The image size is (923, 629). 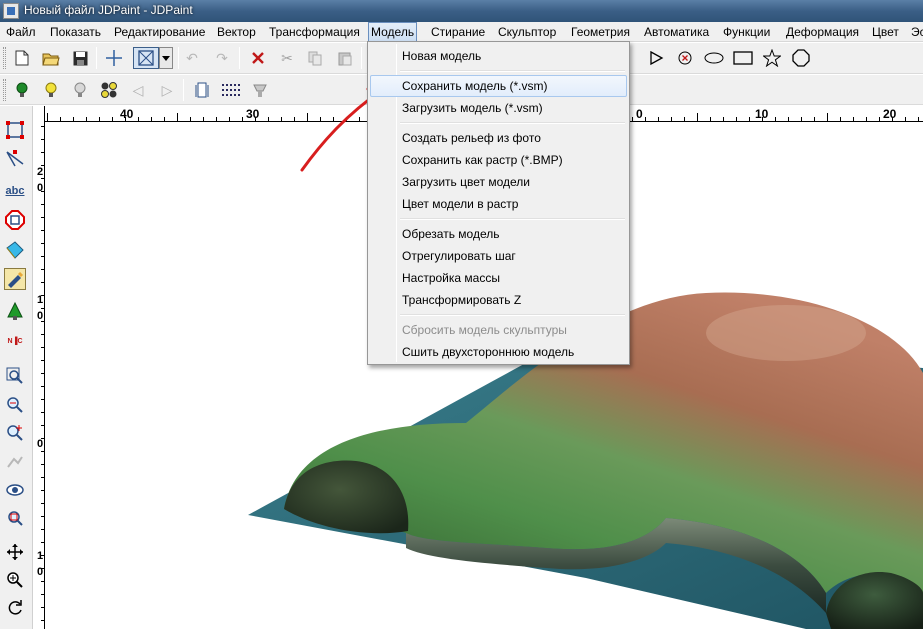 I want to click on menu-item-stitch-two-sided-model: Сшить двухстороннюю модель, so click(x=498, y=352).